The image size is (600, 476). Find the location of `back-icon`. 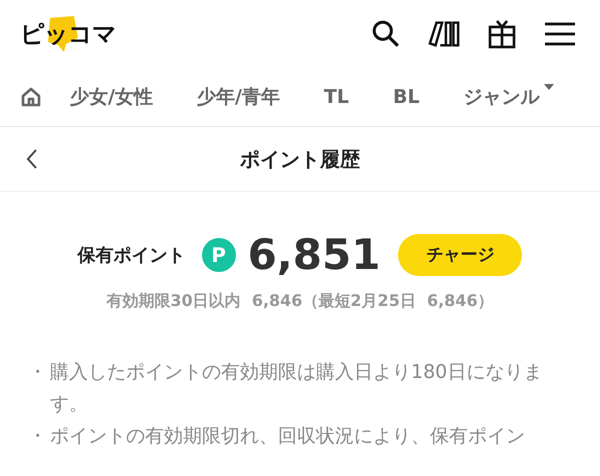

back-icon is located at coordinates (32, 159).